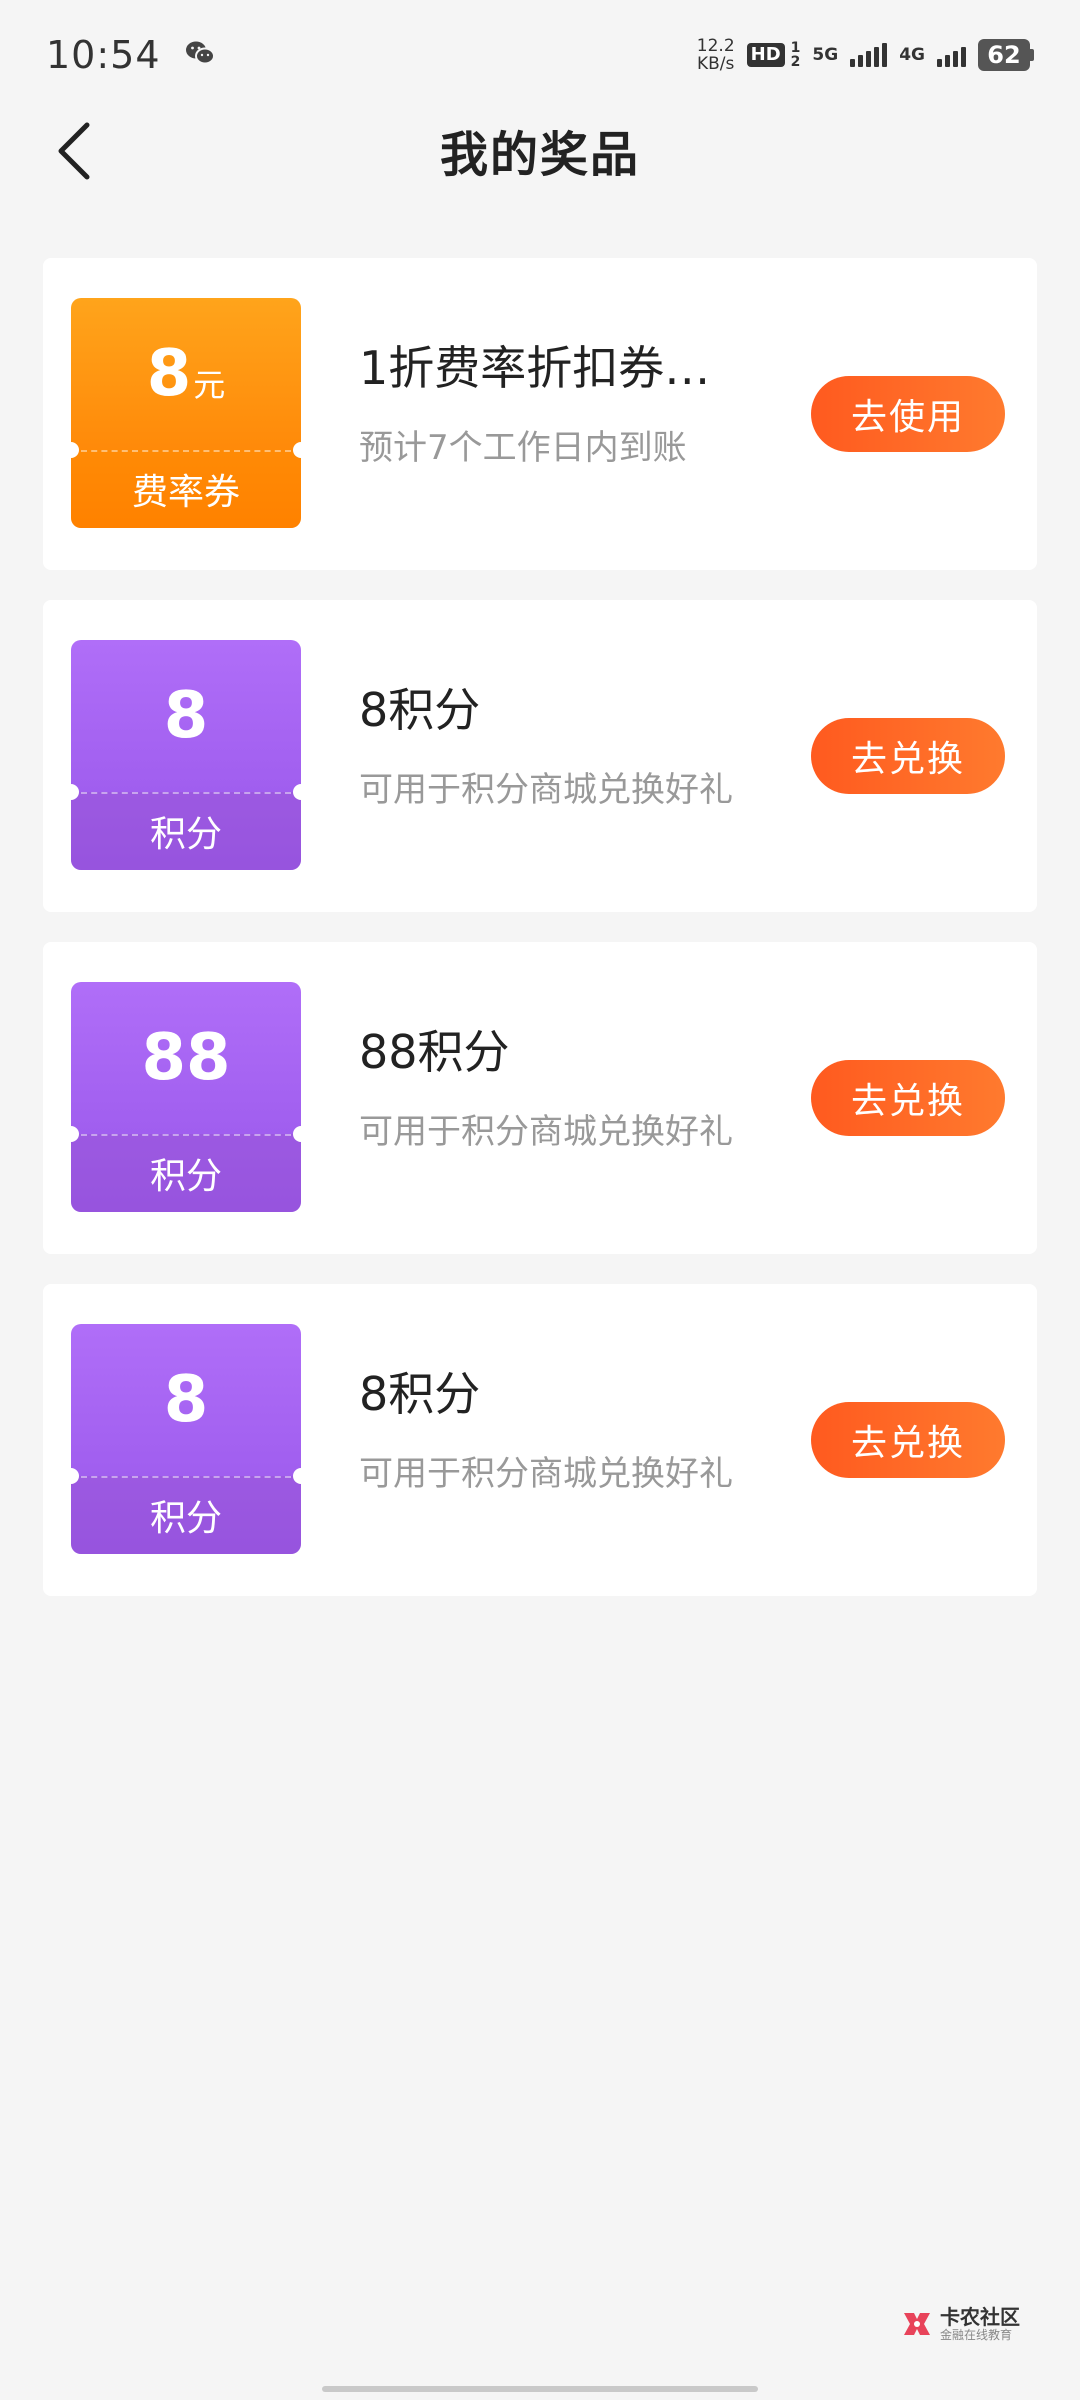 The height and width of the screenshot is (2400, 1080). Describe the element at coordinates (209, 385) in the screenshot. I see `ticket-unit: 元` at that location.